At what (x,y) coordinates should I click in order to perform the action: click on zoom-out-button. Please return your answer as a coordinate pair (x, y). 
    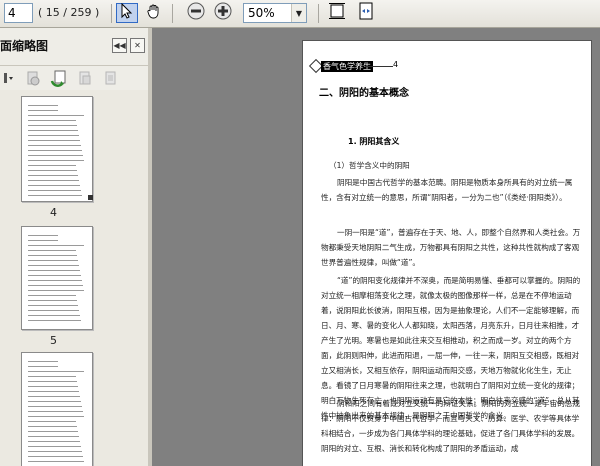
    Looking at the image, I should click on (196, 13).